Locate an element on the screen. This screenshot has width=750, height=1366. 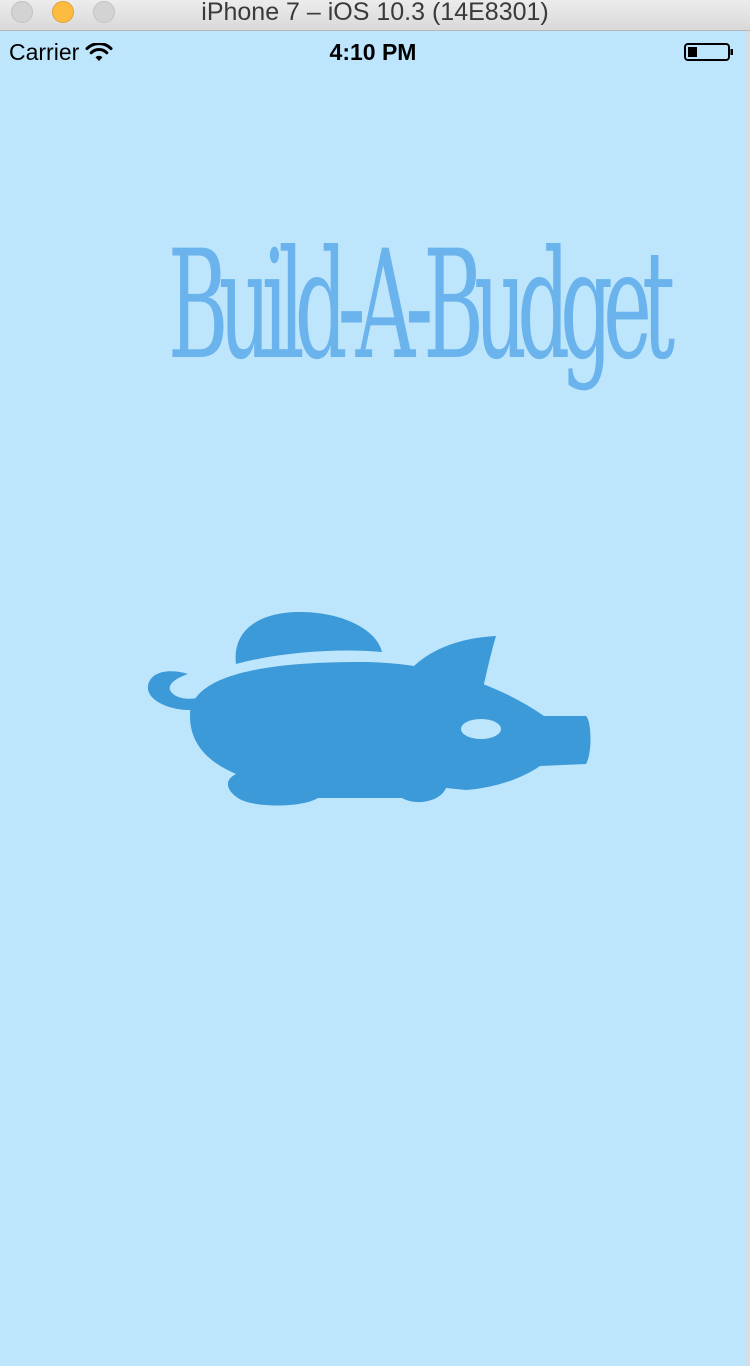
battery-icon is located at coordinates (708, 52).